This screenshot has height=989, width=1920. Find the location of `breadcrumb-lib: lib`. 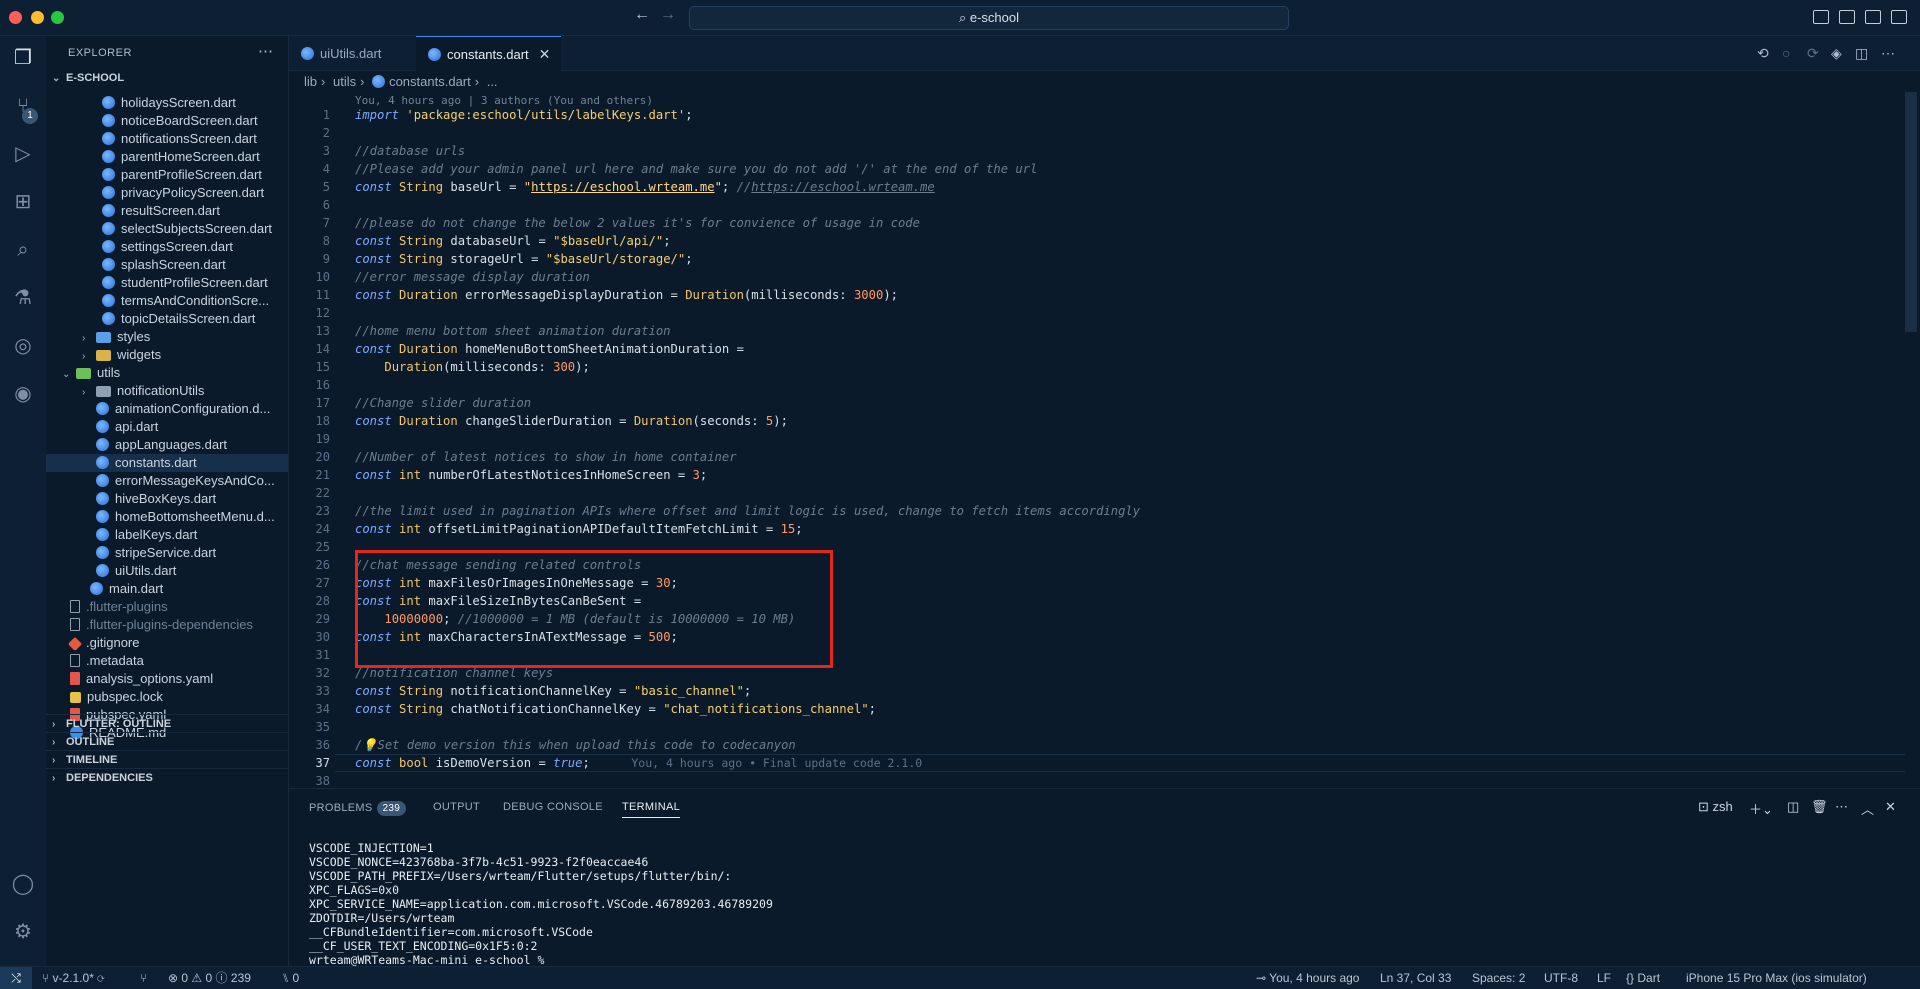

breadcrumb-lib: lib is located at coordinates (310, 81).